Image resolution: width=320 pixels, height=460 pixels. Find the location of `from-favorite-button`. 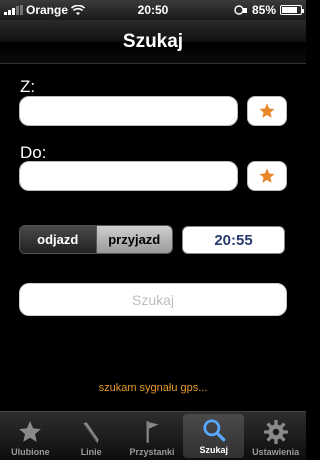

from-favorite-button is located at coordinates (267, 111).